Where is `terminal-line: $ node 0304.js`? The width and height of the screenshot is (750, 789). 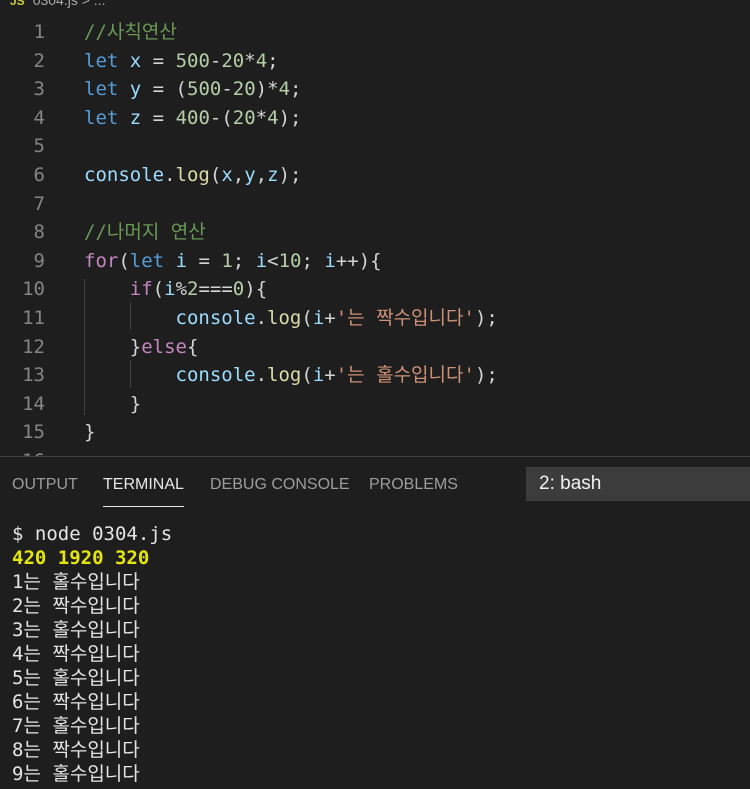 terminal-line: $ node 0304.js is located at coordinates (92, 534).